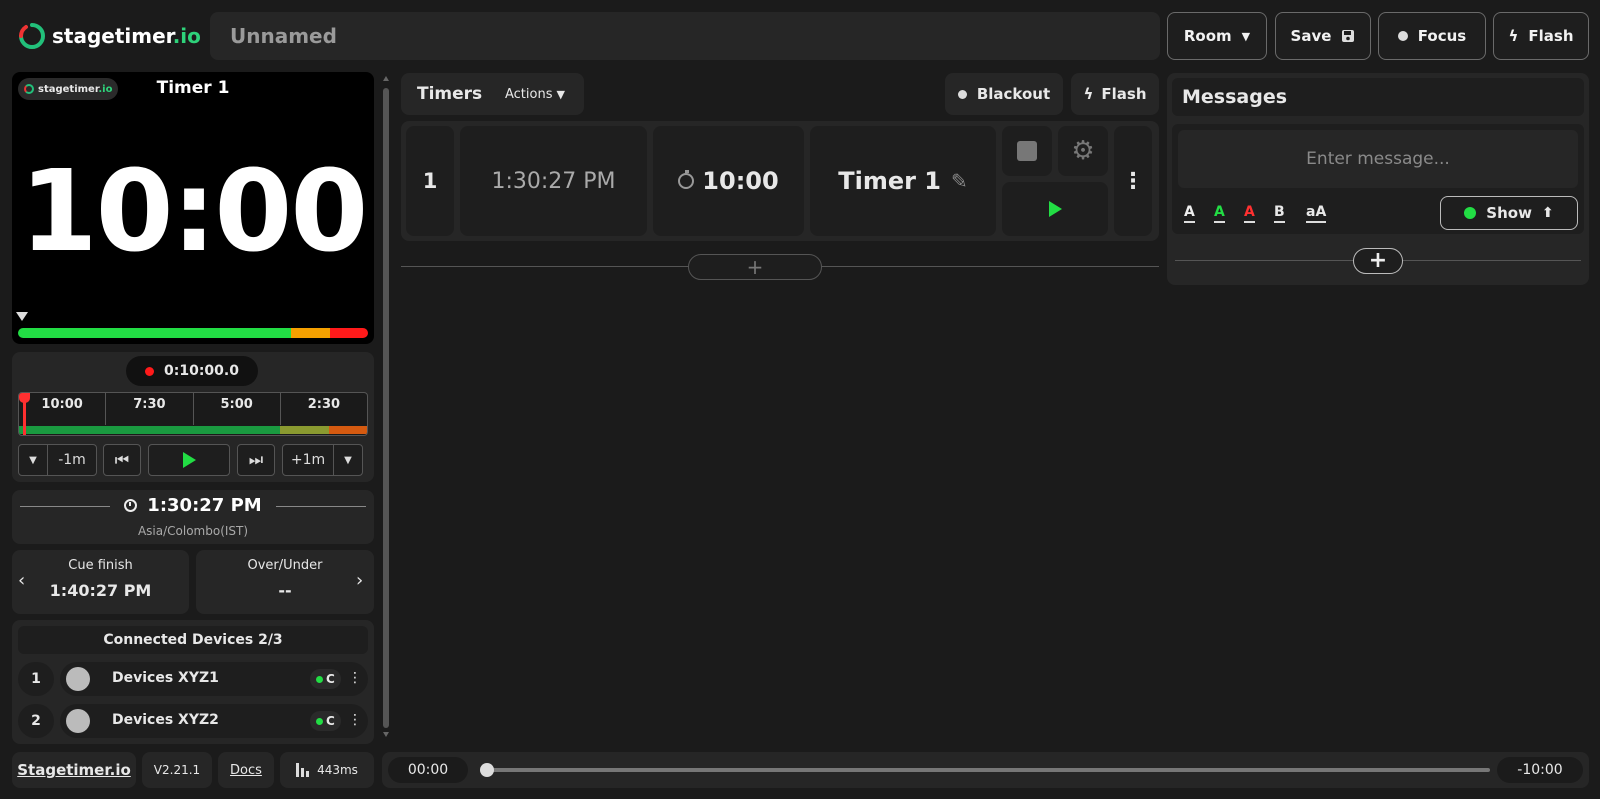 The image size is (1600, 799). What do you see at coordinates (214, 721) in the screenshot?
I see `device-row: Devices XYZ2 C ⋮` at bounding box center [214, 721].